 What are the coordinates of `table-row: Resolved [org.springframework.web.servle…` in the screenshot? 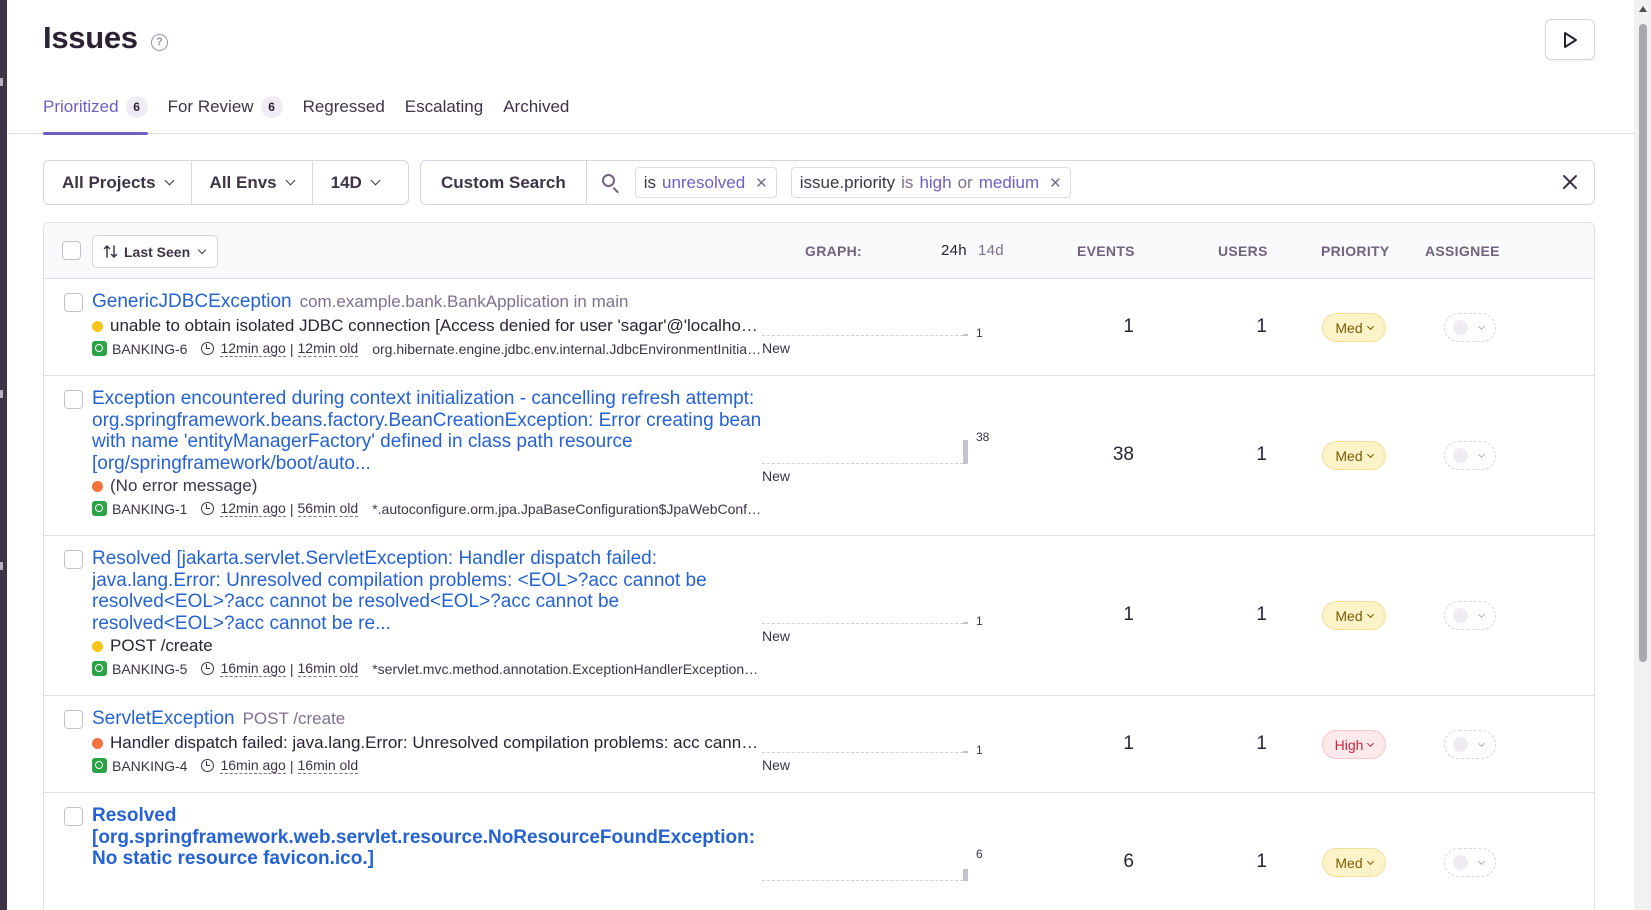 It's located at (819, 851).